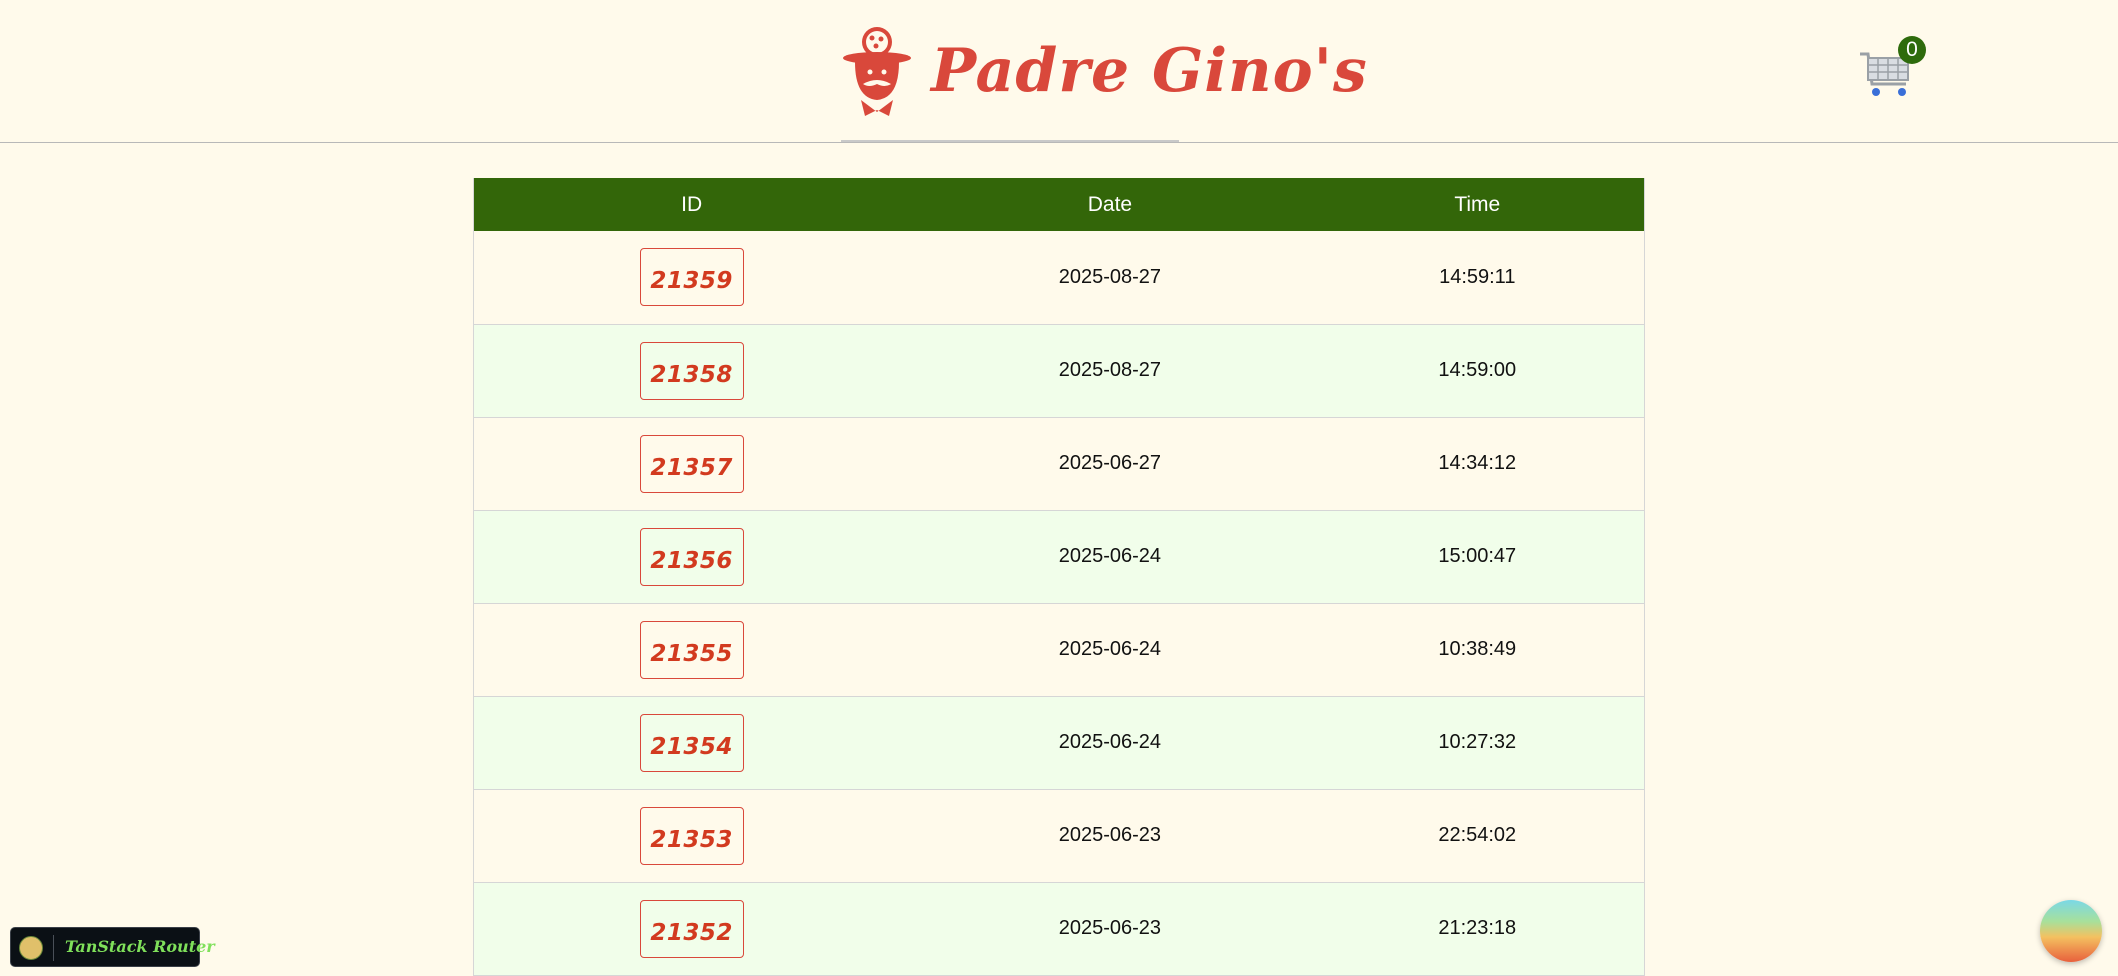 The height and width of the screenshot is (976, 2118). Describe the element at coordinates (1477, 835) in the screenshot. I see `order-time-cell: 22:54:02` at that location.